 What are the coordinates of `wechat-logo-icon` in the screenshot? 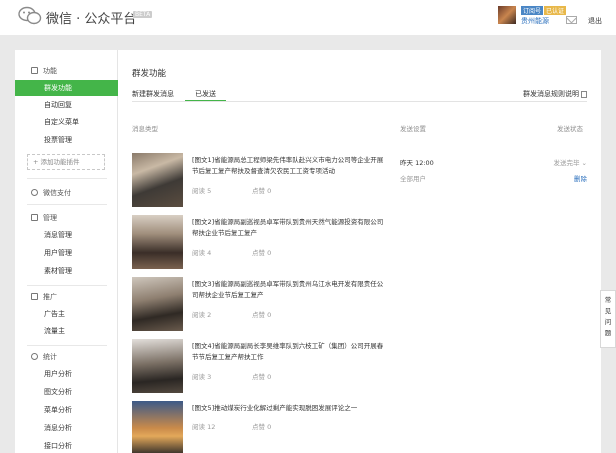 It's located at (30, 16).